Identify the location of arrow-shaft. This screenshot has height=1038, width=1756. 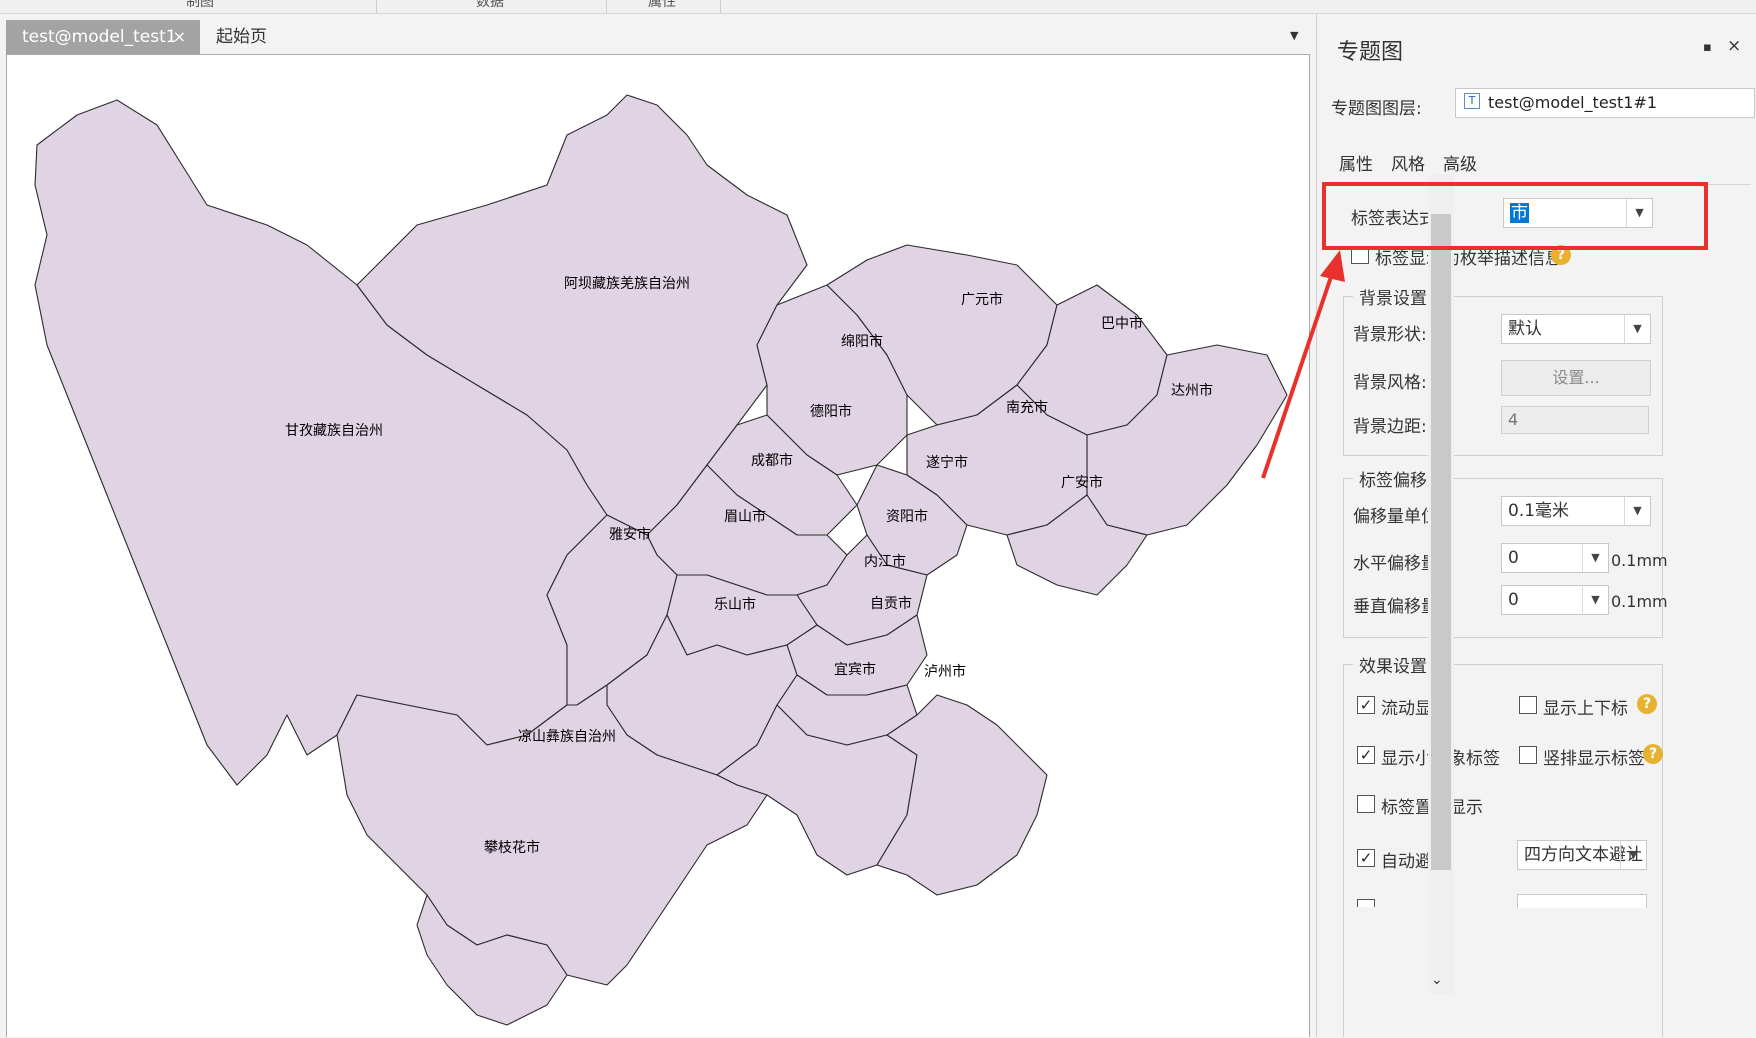
(1299, 370).